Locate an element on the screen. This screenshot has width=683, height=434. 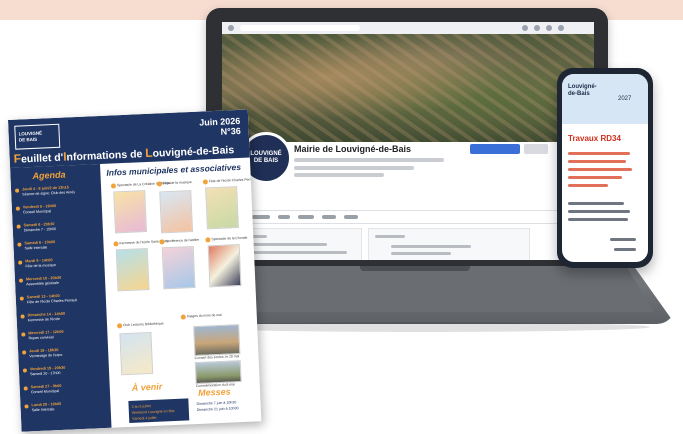
profile-logo-line2: DE BAIS is located at coordinates (266, 161).